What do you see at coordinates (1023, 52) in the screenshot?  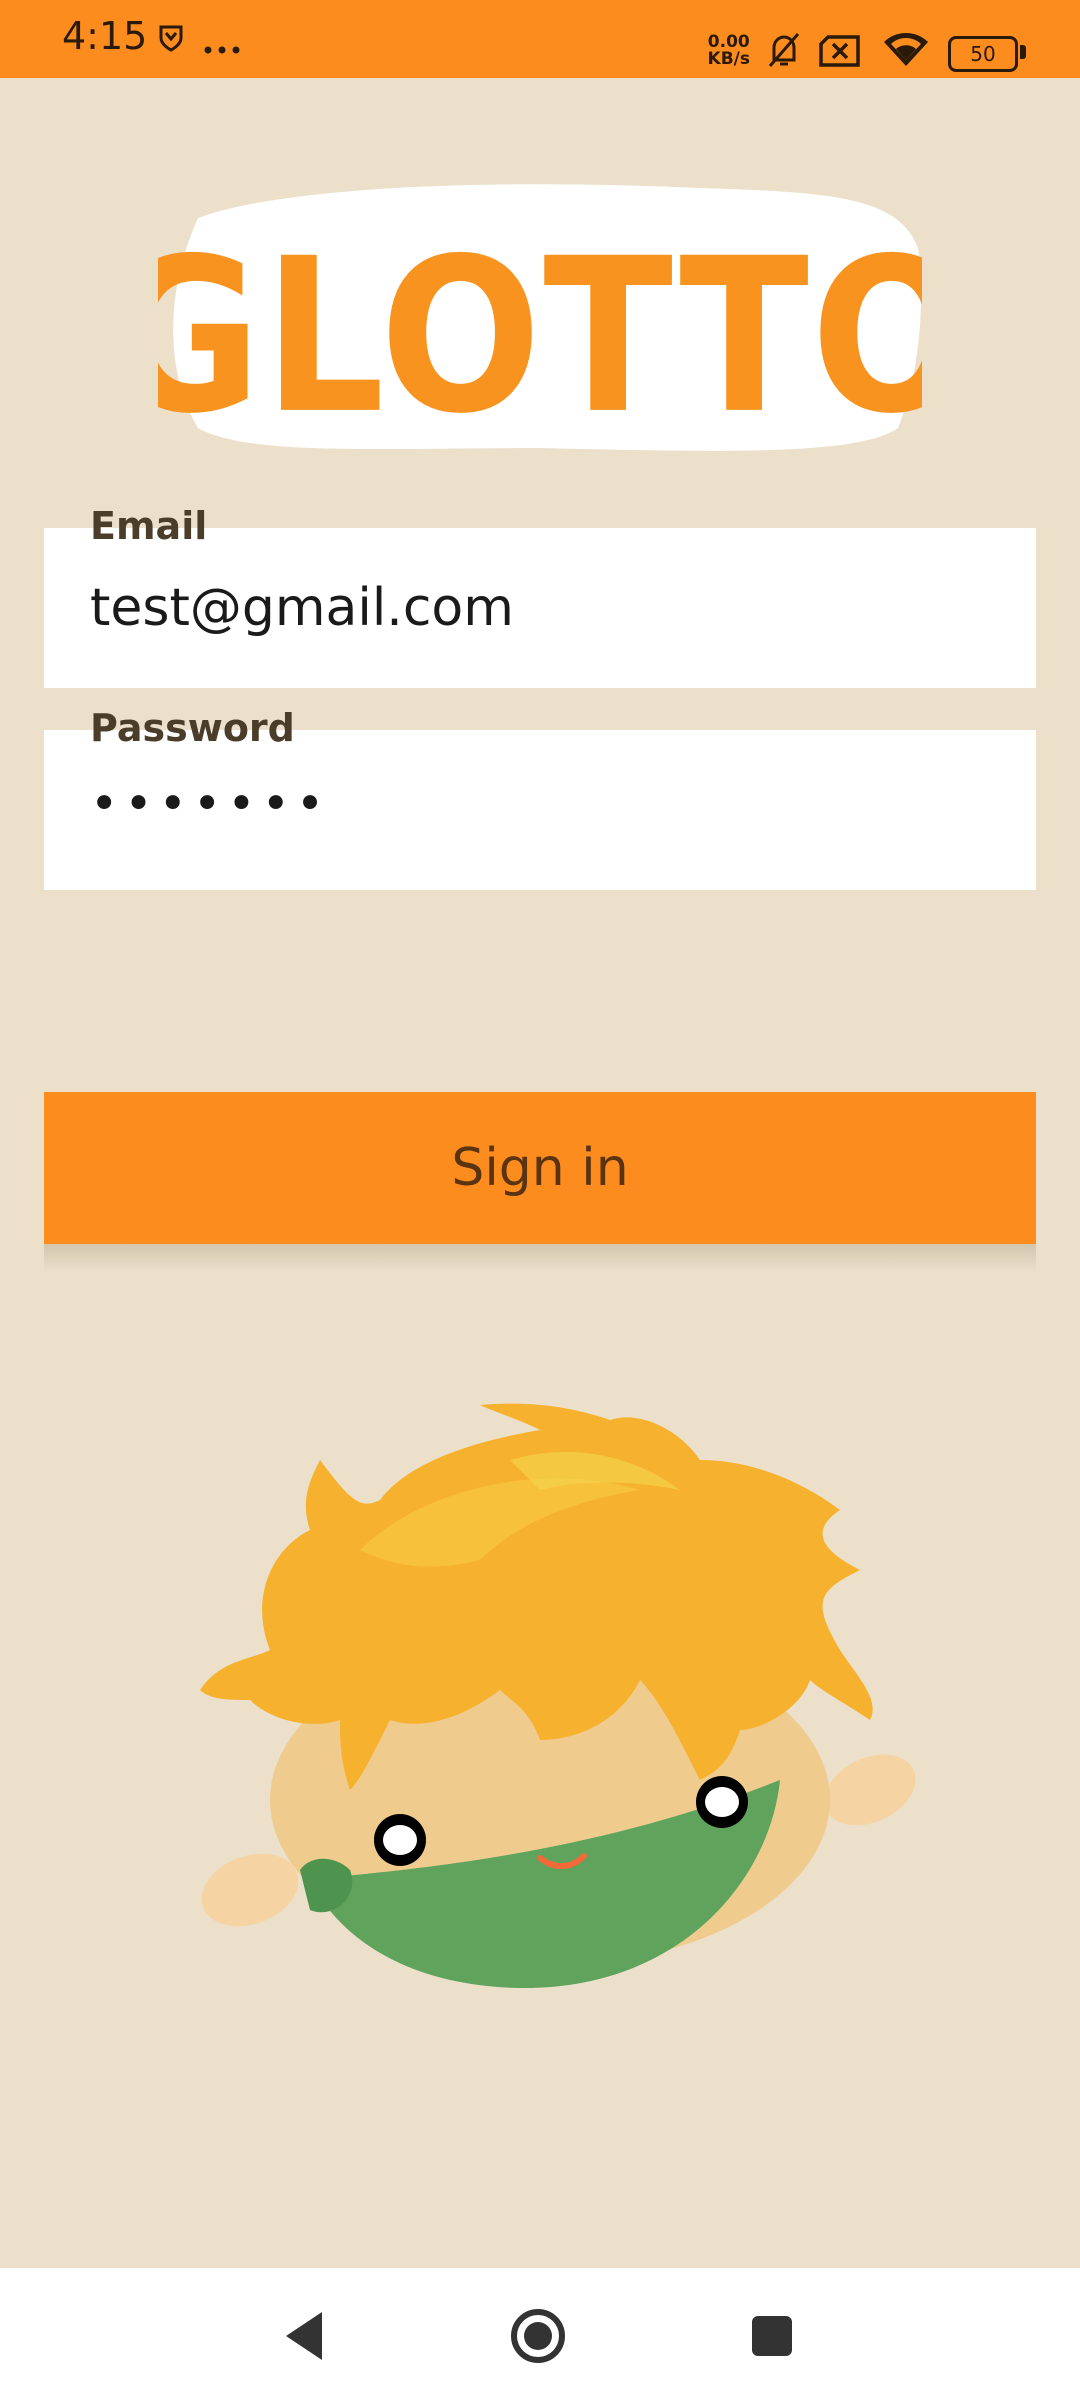 I see `battery-tip` at bounding box center [1023, 52].